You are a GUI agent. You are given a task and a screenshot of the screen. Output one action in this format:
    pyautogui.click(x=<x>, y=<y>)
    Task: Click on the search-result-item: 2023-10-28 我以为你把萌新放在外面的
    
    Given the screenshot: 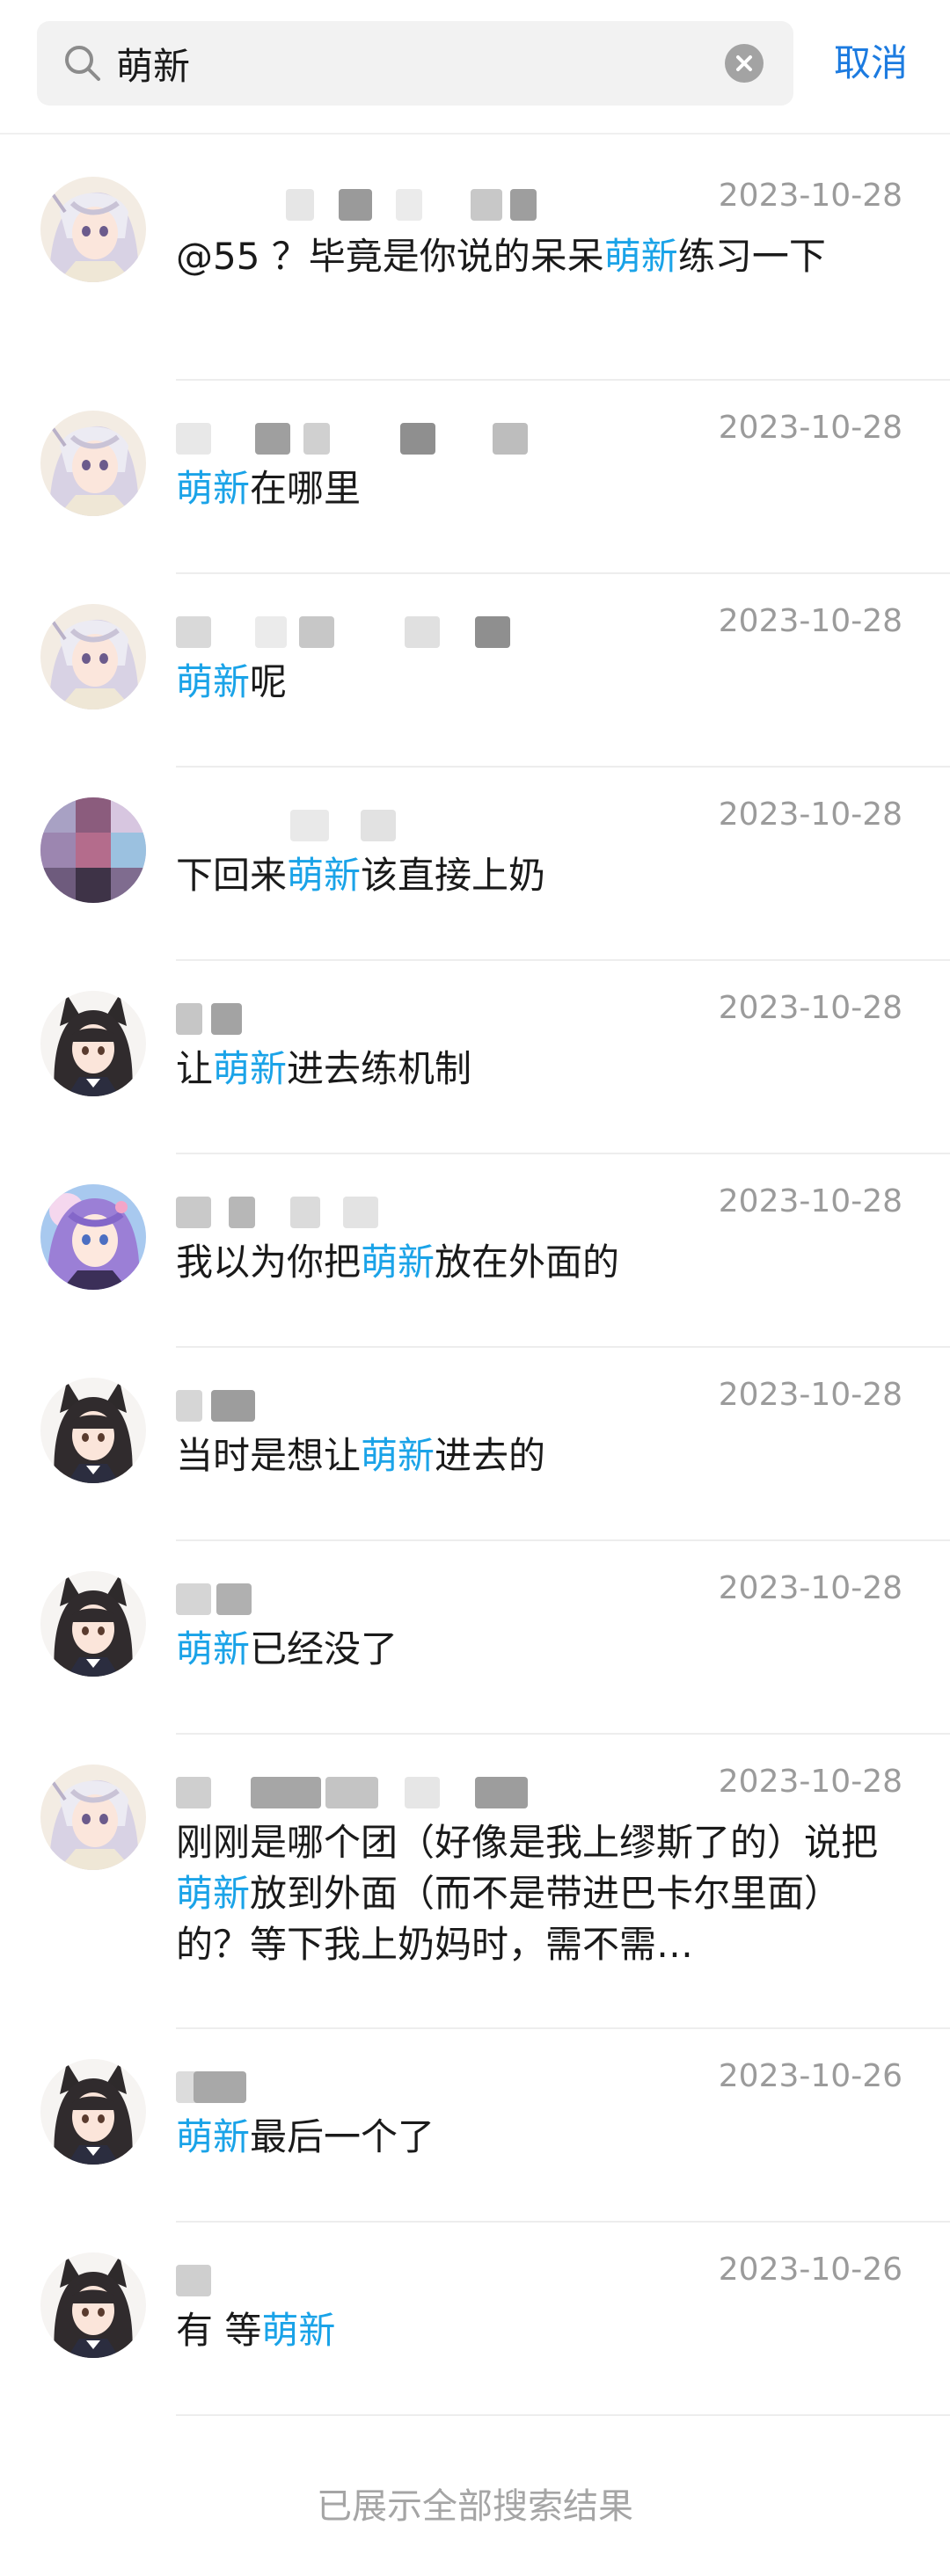 What is the action you would take?
    pyautogui.click(x=475, y=1251)
    